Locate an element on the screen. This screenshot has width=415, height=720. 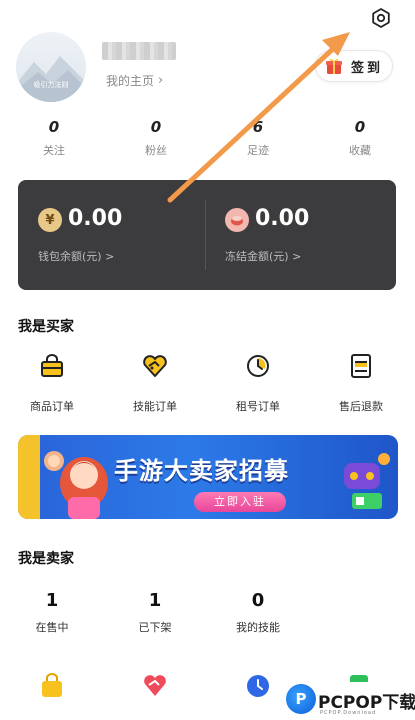
stat-following: 0 关注 is located at coordinates (54, 138).